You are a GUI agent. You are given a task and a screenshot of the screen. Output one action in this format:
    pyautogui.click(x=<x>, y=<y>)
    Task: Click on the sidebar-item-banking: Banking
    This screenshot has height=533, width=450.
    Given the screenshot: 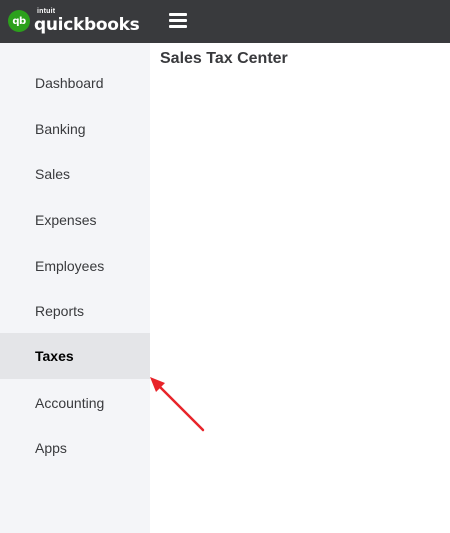 What is the action you would take?
    pyautogui.click(x=75, y=129)
    